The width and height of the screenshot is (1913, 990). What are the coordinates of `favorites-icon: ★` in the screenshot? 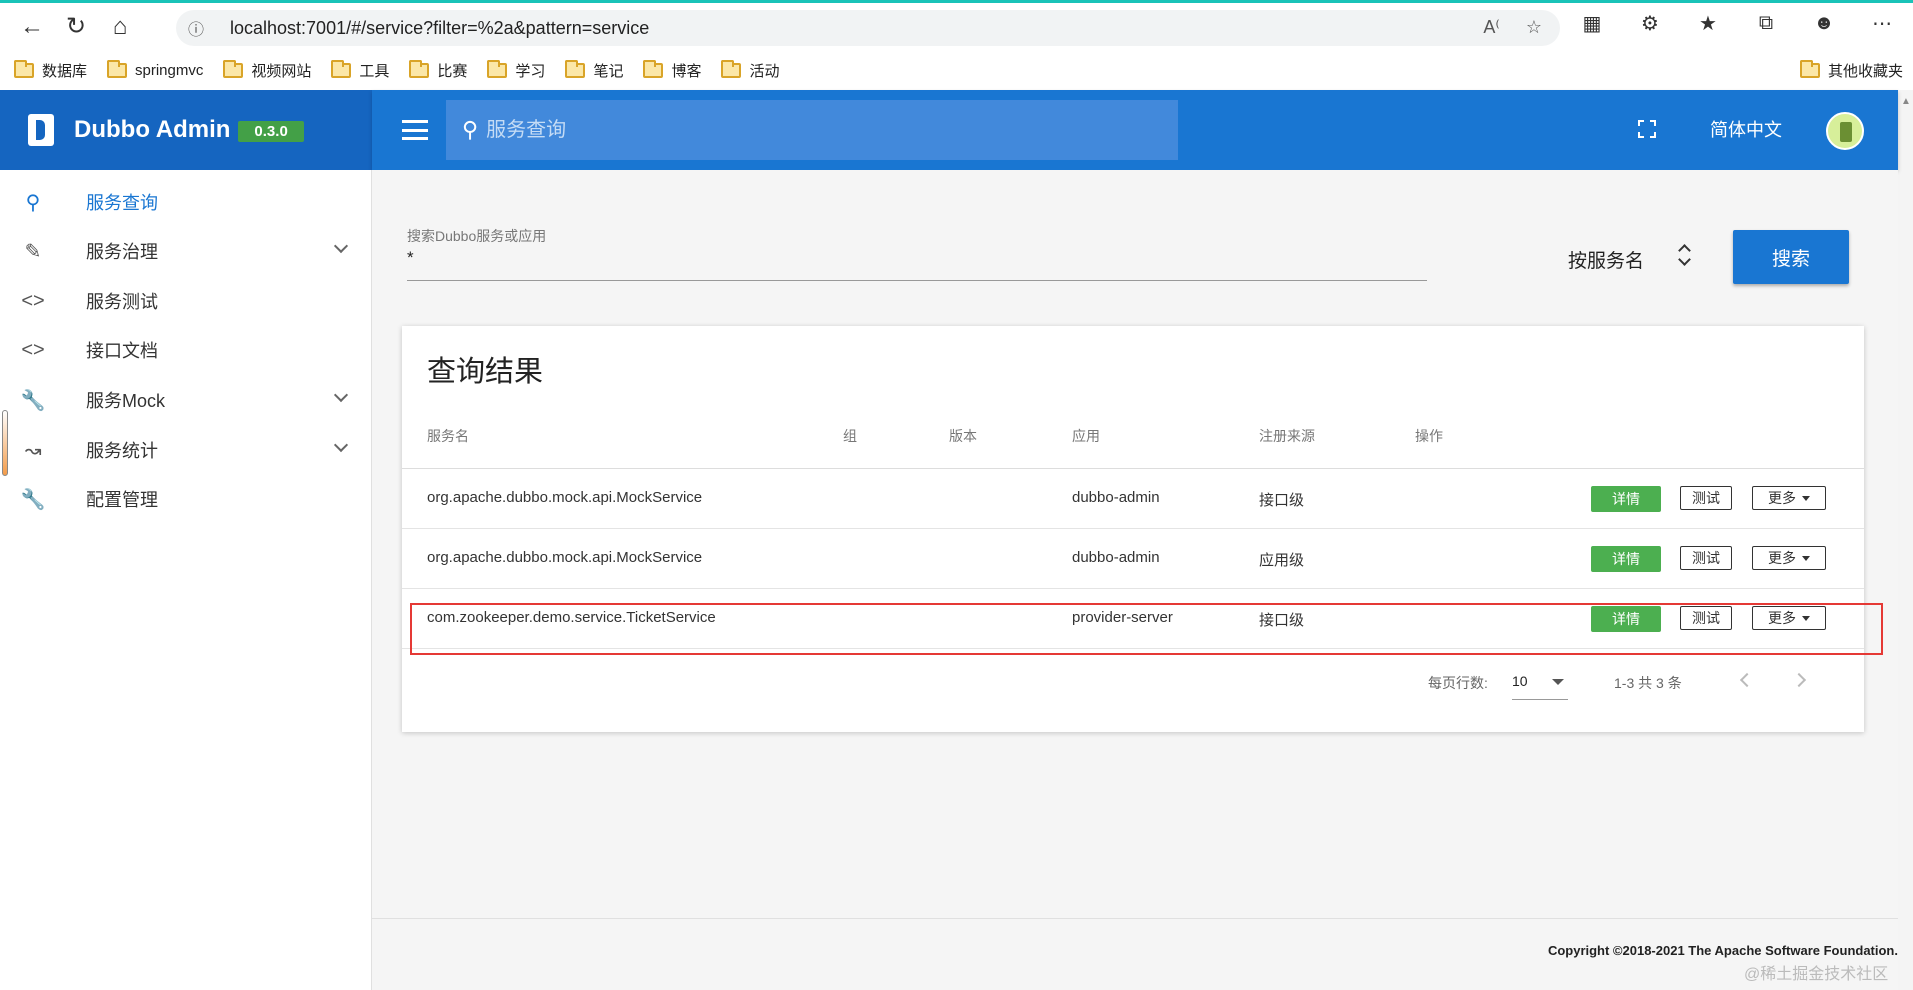 It's located at (1708, 23).